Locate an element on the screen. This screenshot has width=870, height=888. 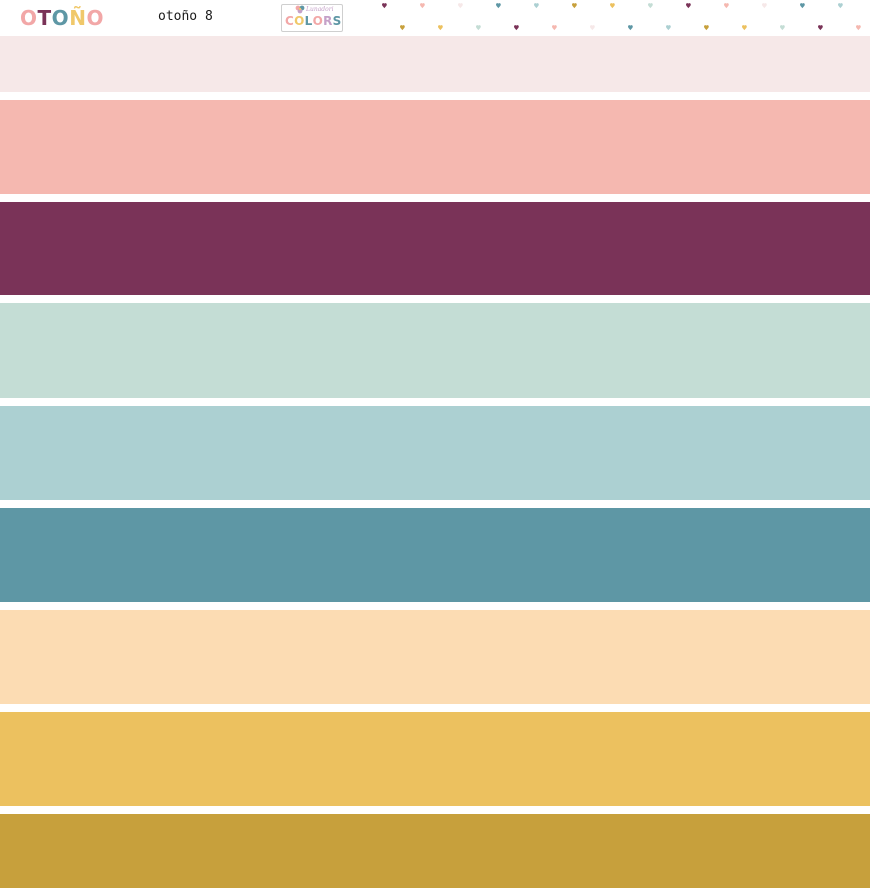
header: OTOÑO otoño 8 Lunadori COLORS is located at coordinates (435, 18).